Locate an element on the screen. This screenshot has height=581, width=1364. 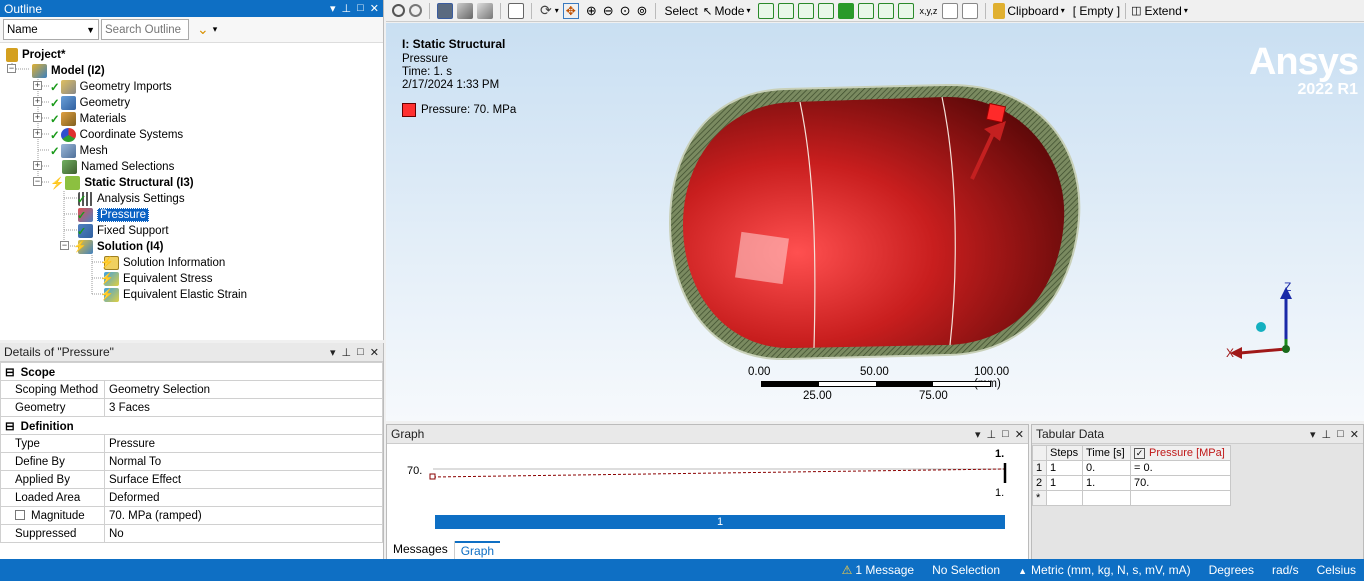
tree-item-geometry: ✓ Geometry is located at coordinates (90, 103).